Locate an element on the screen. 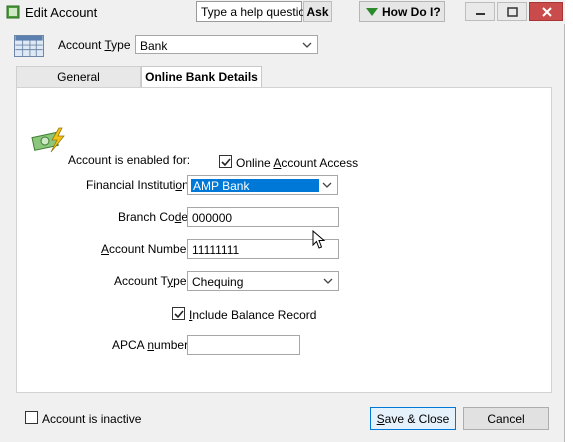  window-title: Edit Account is located at coordinates (61, 12).